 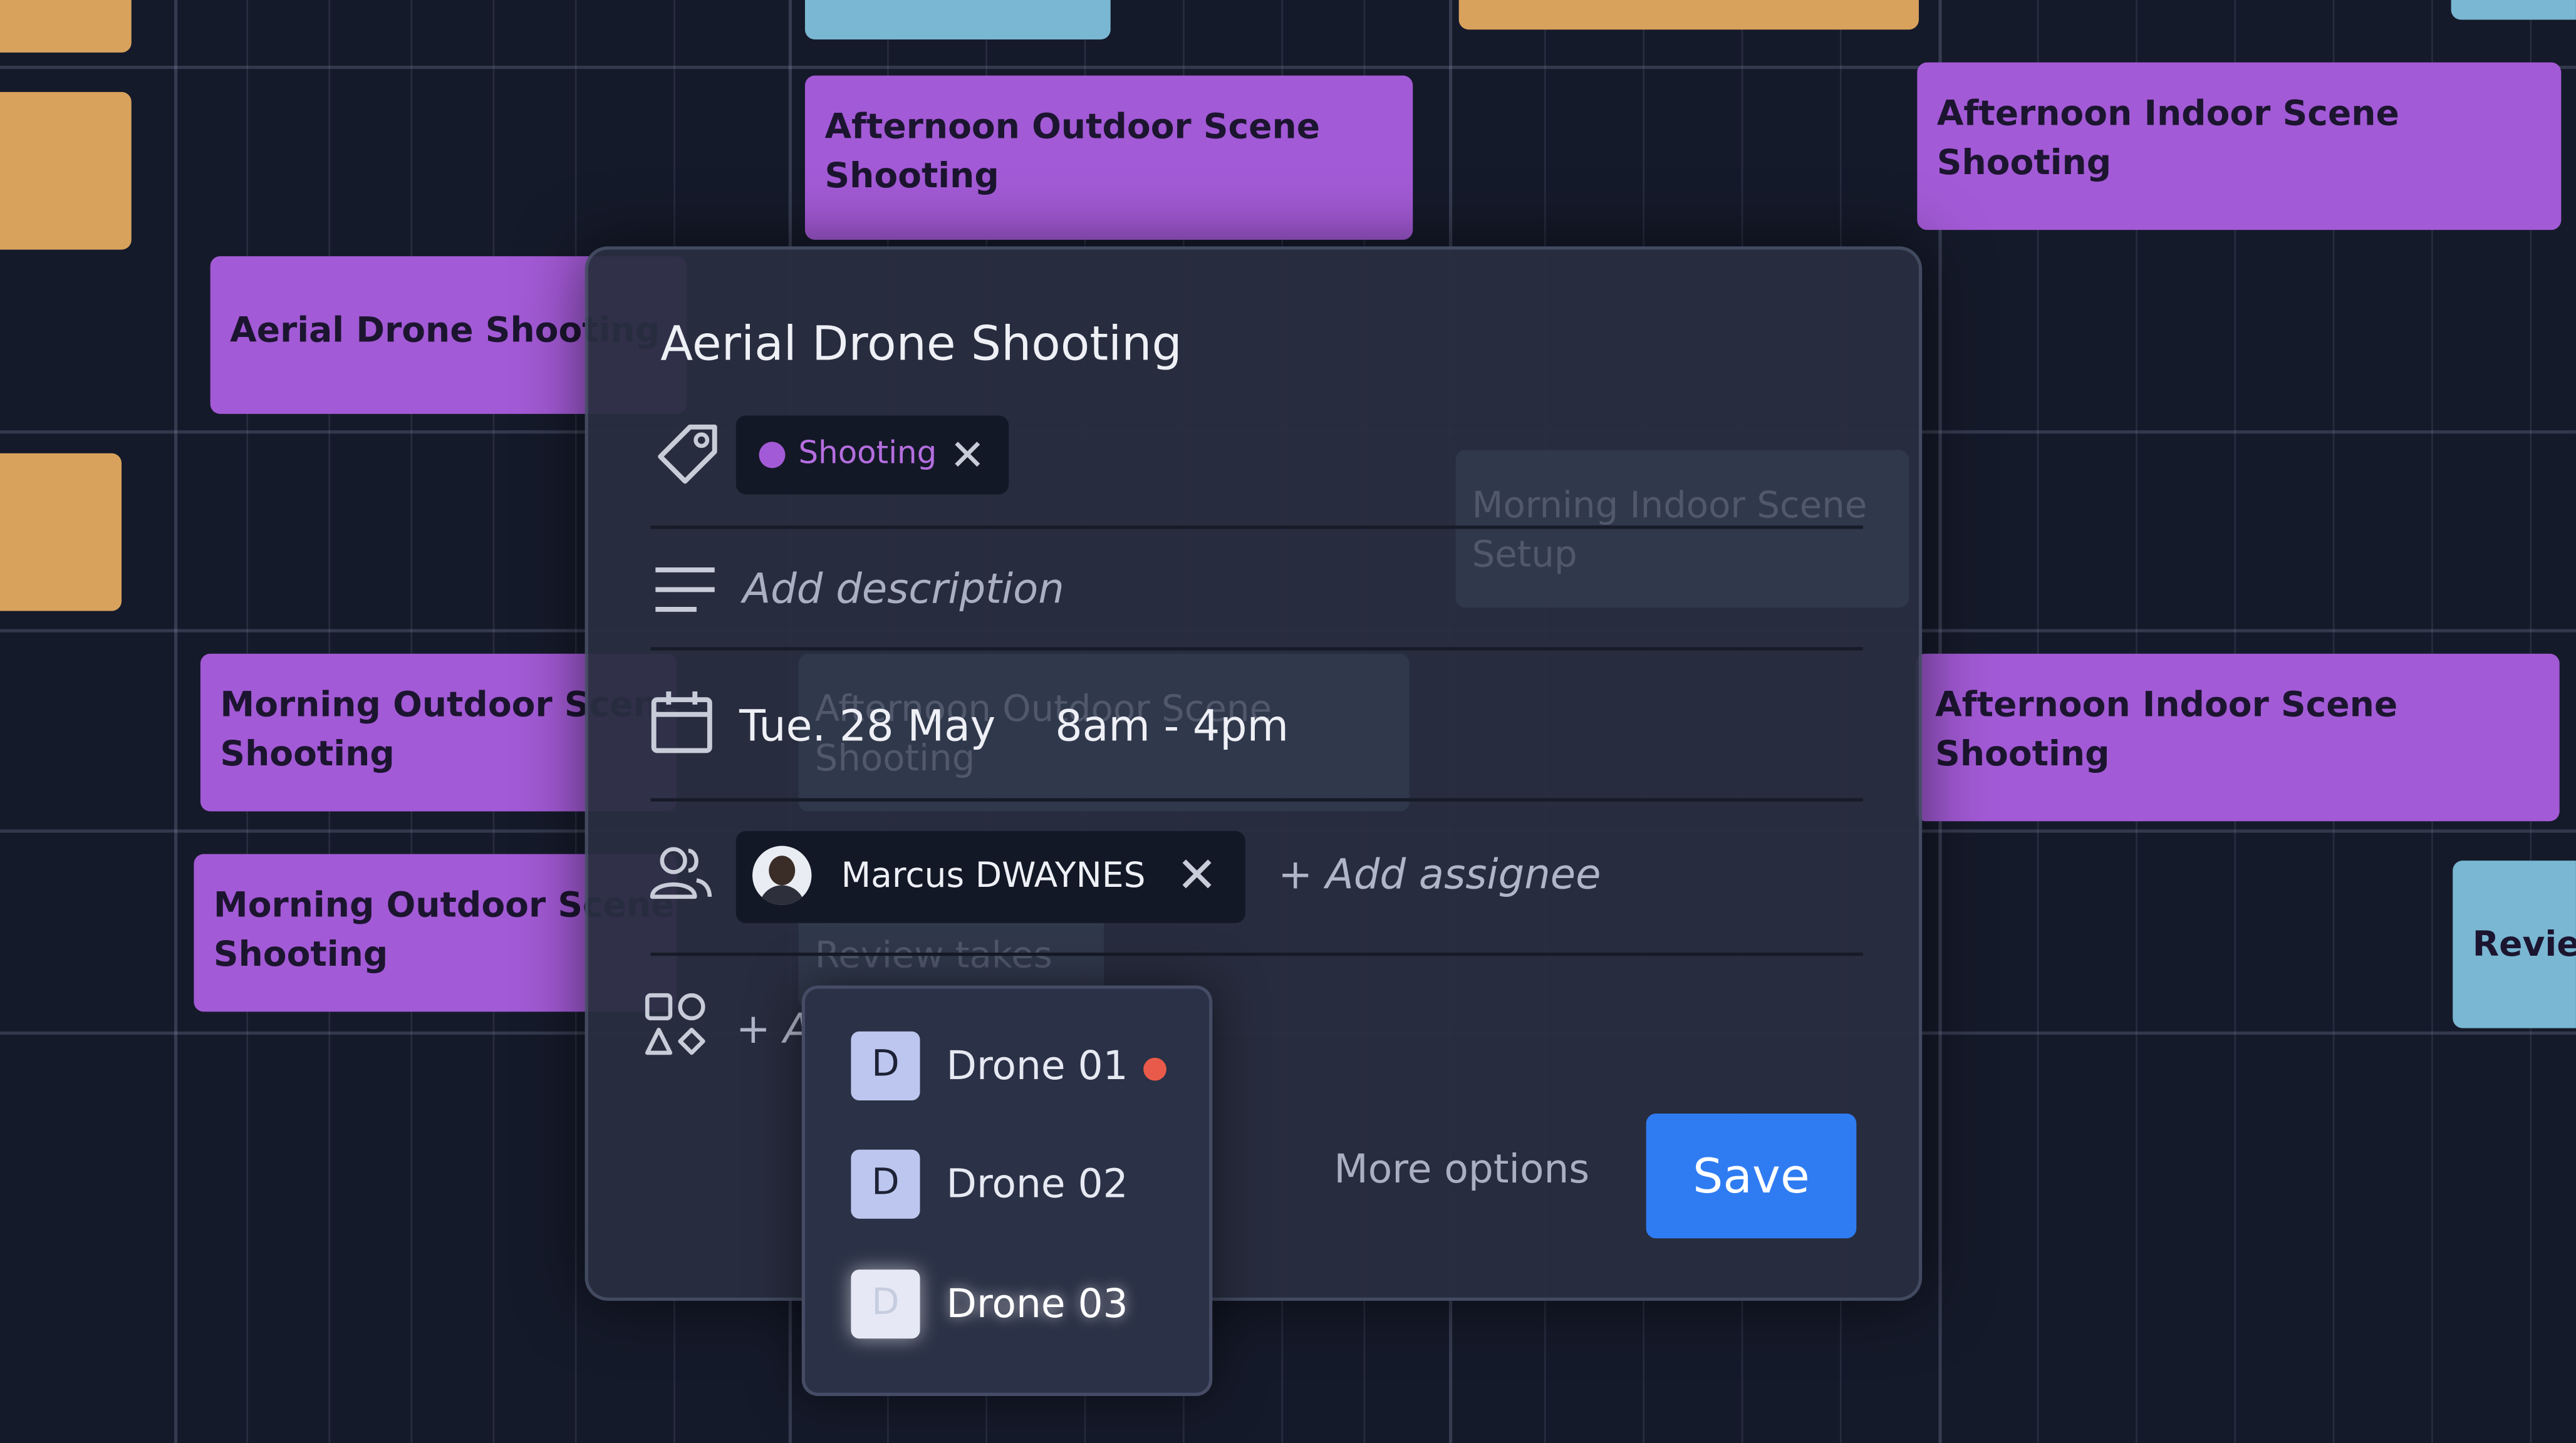 I want to click on users-icon, so click(x=681, y=873).